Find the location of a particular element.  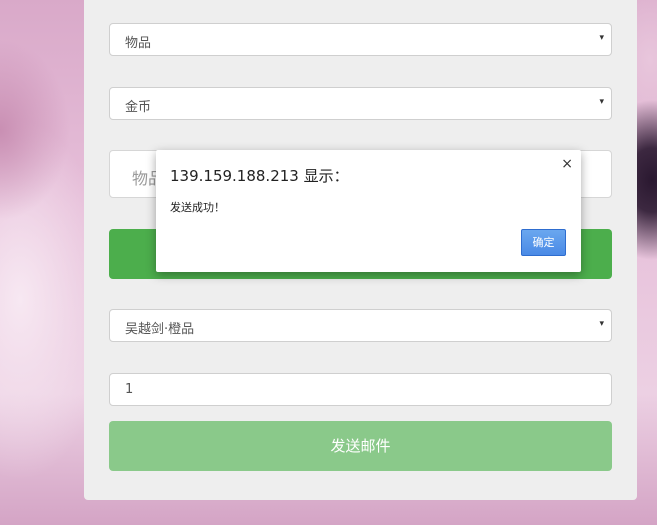

quantity-input-value: 1 is located at coordinates (129, 389).